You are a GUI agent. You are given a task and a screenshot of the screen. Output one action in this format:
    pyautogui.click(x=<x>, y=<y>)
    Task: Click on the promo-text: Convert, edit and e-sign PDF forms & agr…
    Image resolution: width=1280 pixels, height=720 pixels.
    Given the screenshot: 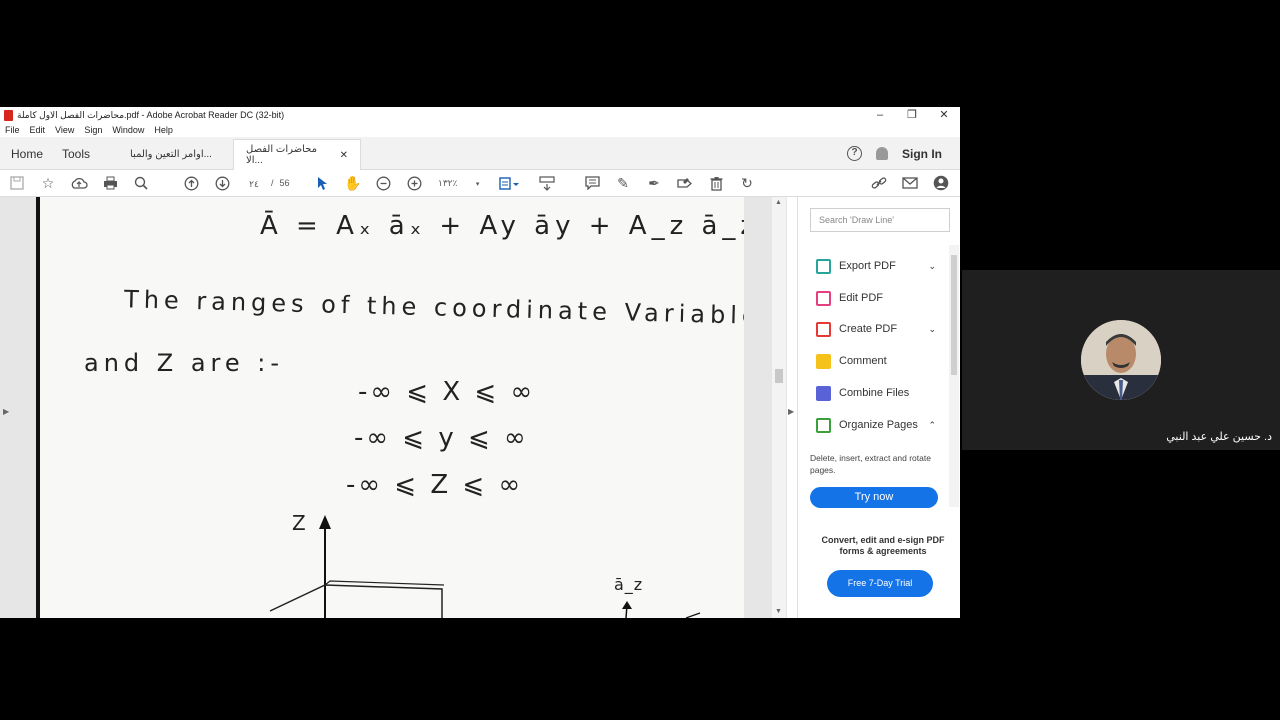 What is the action you would take?
    pyautogui.click(x=883, y=545)
    